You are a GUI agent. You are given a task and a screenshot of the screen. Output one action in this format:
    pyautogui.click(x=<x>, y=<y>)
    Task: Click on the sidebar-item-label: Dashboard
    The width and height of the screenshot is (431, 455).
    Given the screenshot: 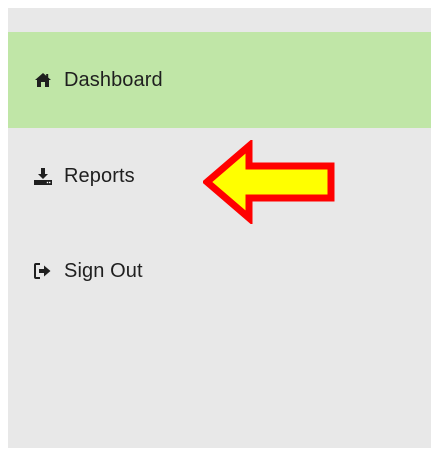 What is the action you would take?
    pyautogui.click(x=113, y=80)
    